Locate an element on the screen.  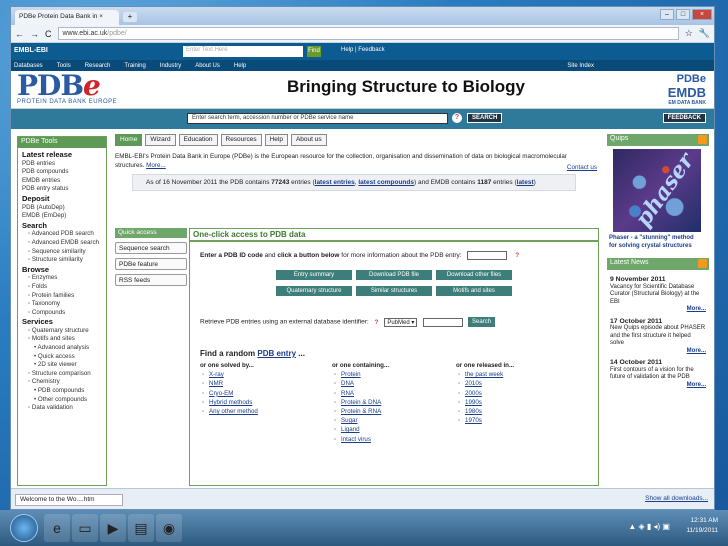
sidebar-link: ◦ Chemistry is located at coordinates (62, 382).